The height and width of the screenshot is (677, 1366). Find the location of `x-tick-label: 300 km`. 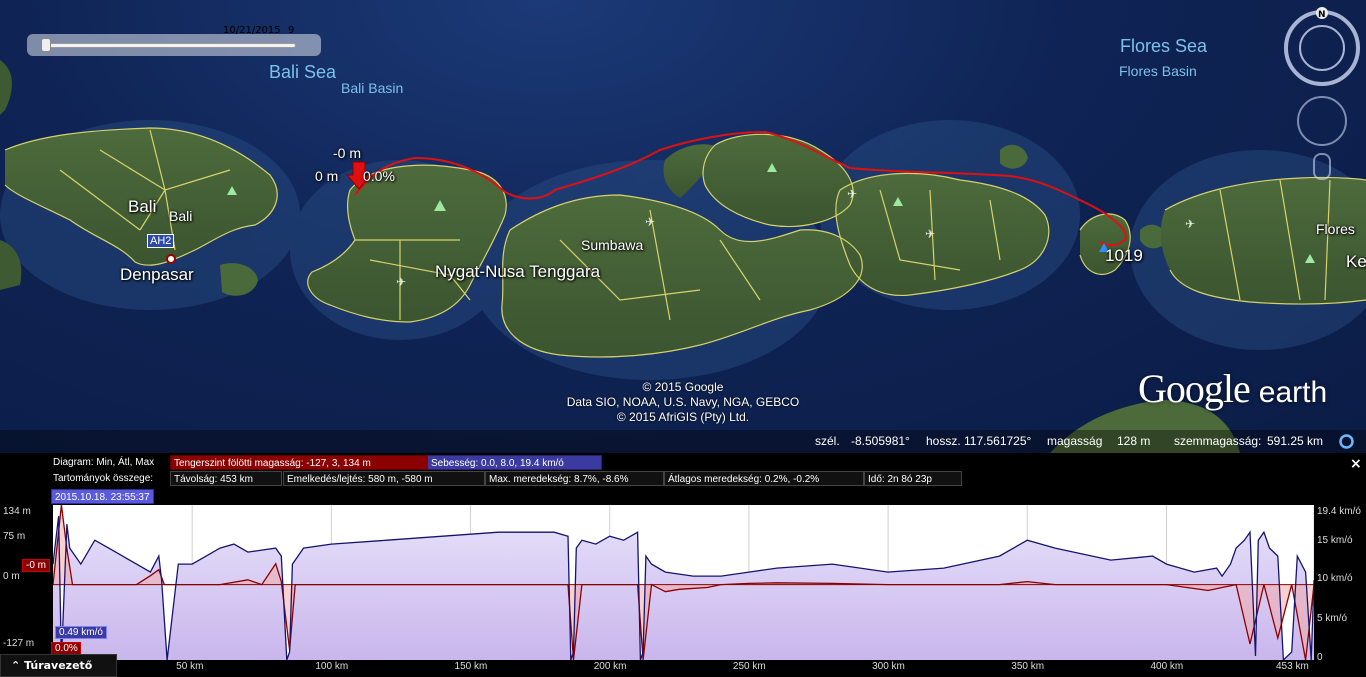

x-tick-label: 300 km is located at coordinates (888, 666).